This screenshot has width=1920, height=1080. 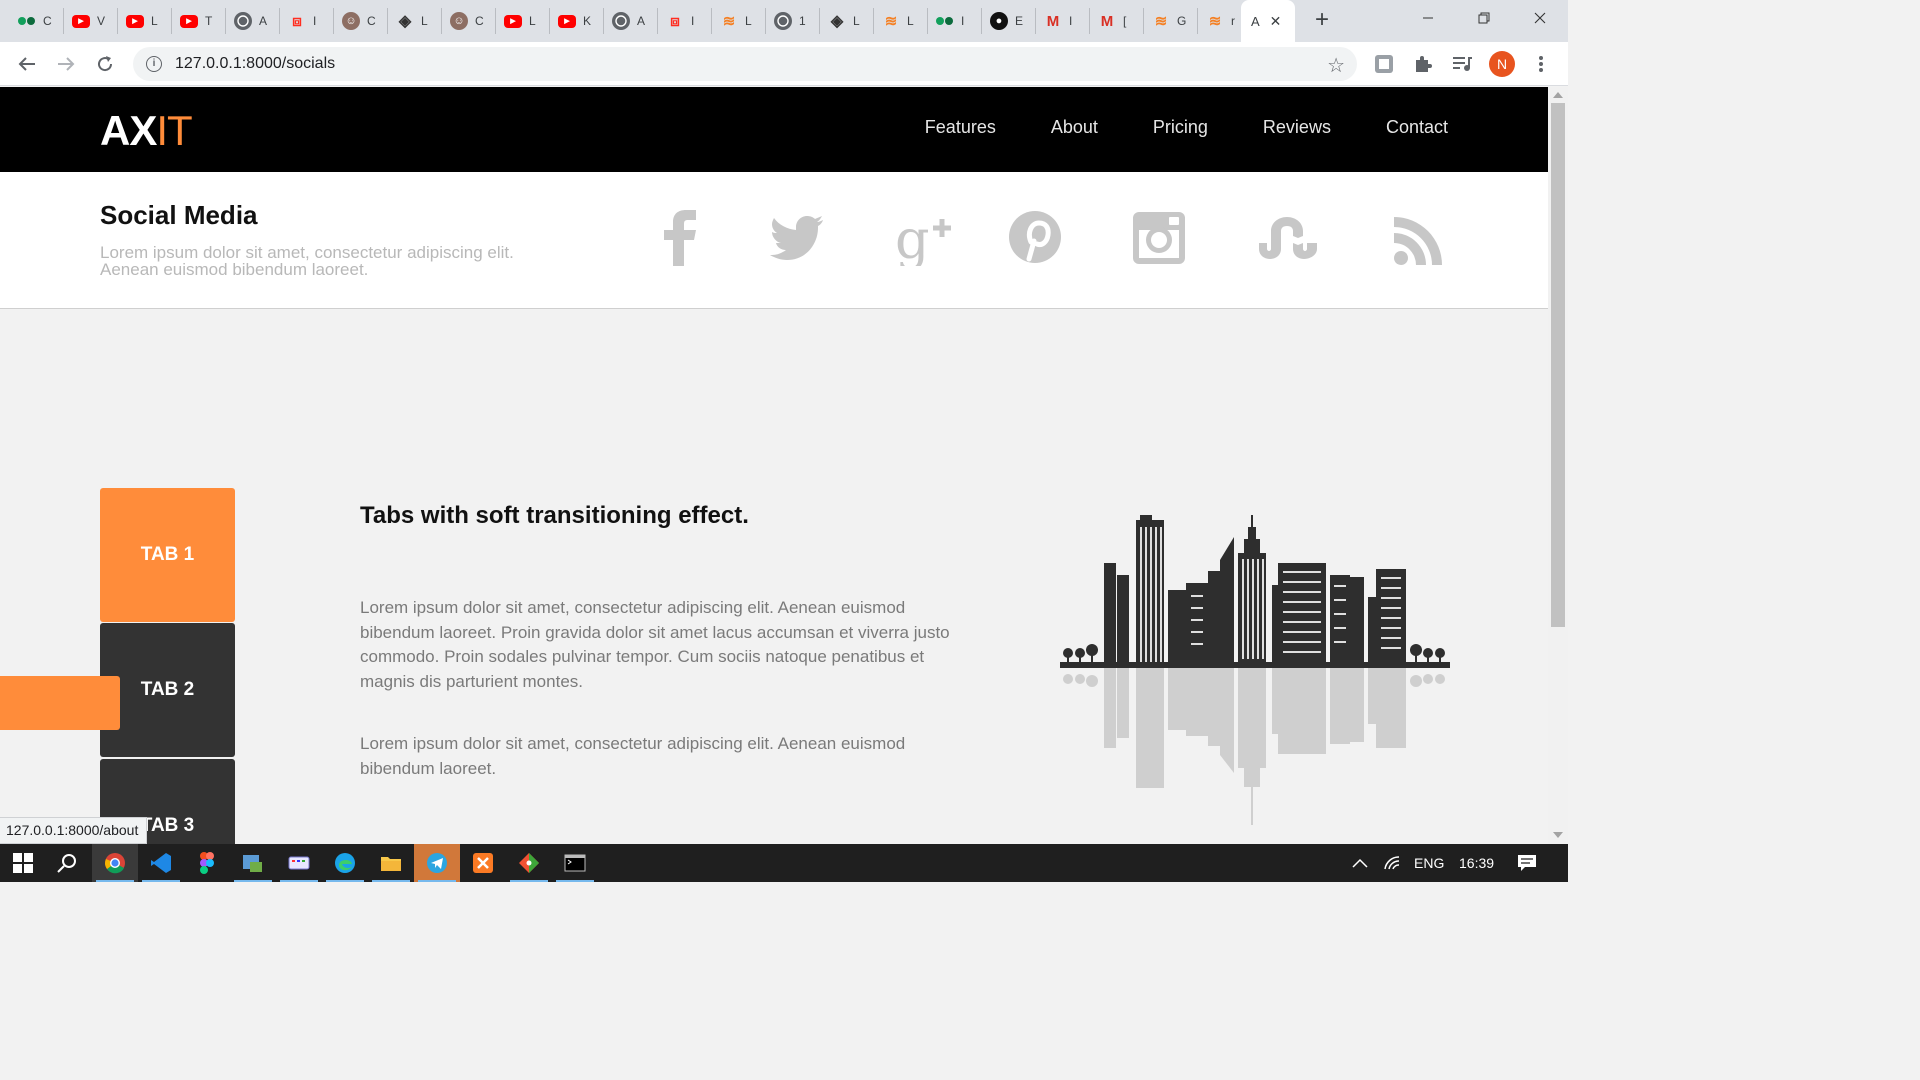 What do you see at coordinates (1336, 65) in the screenshot?
I see `bookmark-star-icon: ☆` at bounding box center [1336, 65].